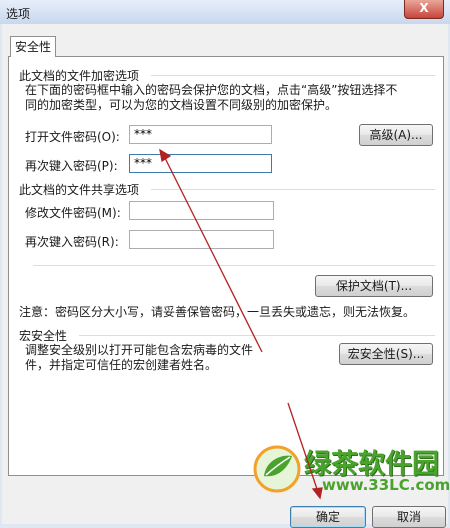  Describe the element at coordinates (303, 447) in the screenshot. I see `annotation-arrow-to-ok` at that location.